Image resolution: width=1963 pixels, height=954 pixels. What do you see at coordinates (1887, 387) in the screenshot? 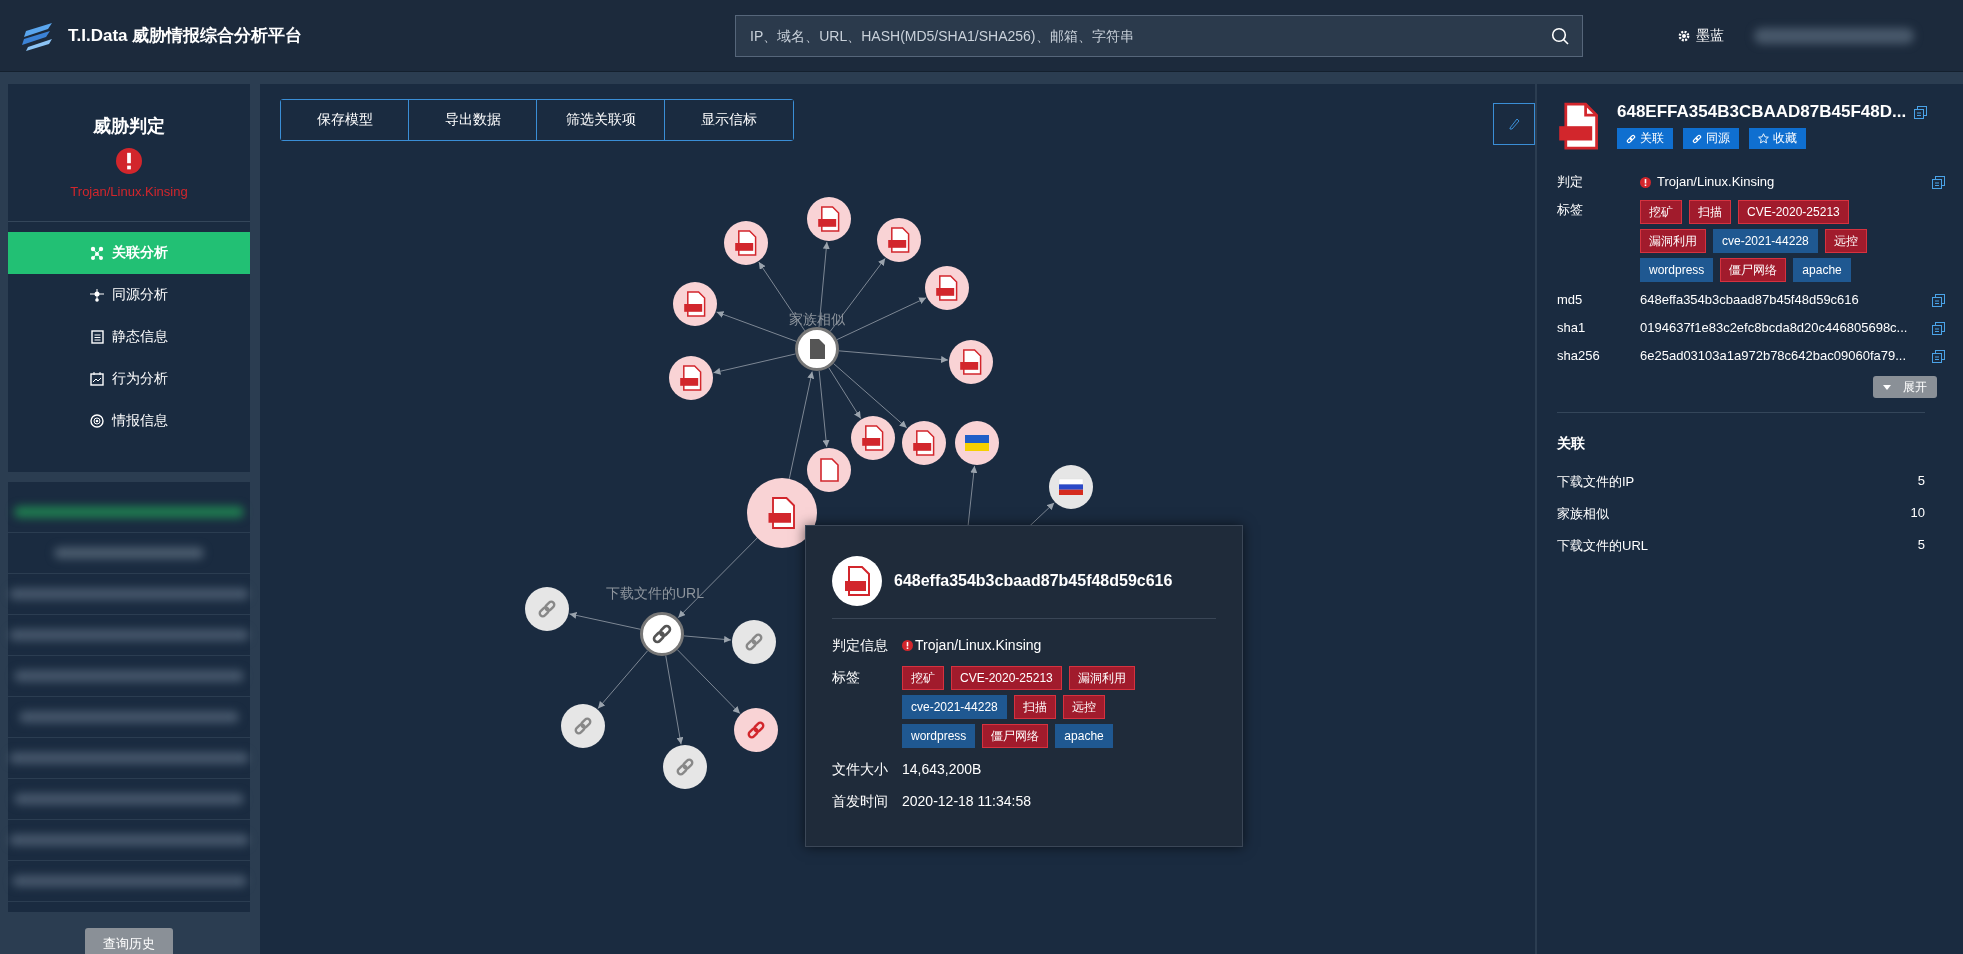
I see `caret-icon` at bounding box center [1887, 387].